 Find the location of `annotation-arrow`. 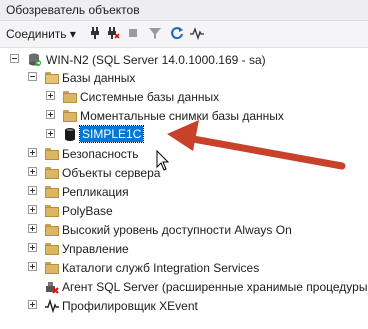

annotation-arrow is located at coordinates (256, 145).